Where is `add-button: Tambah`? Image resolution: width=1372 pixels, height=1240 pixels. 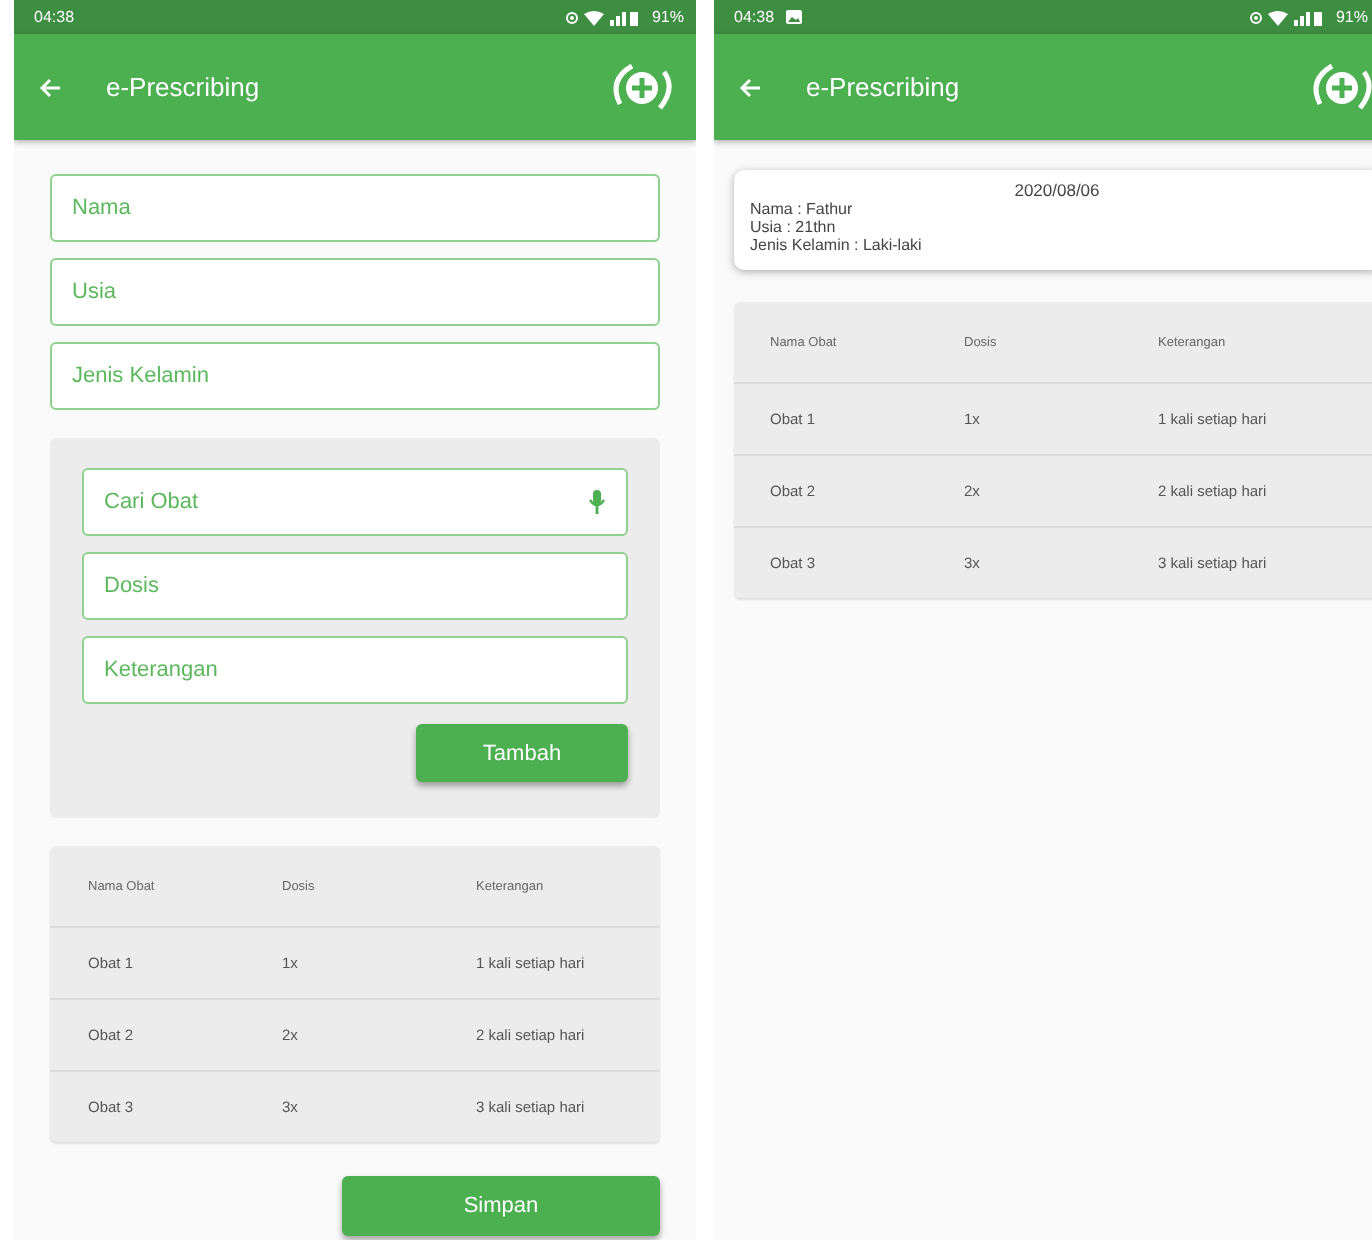
add-button: Tambah is located at coordinates (522, 753).